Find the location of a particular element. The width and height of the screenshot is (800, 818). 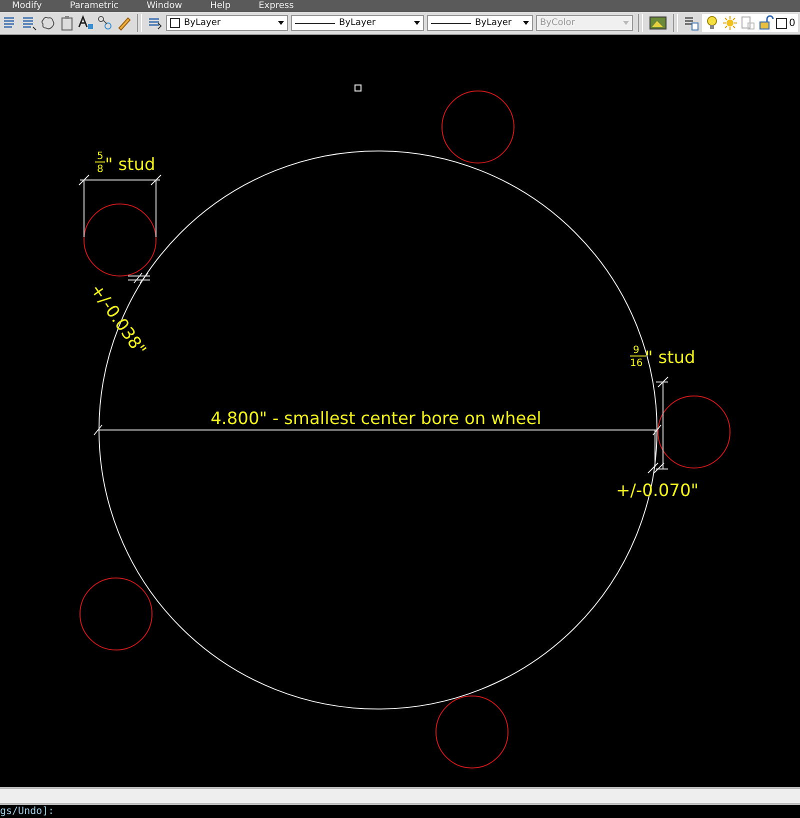

layer-list-icon is located at coordinates (29, 23).